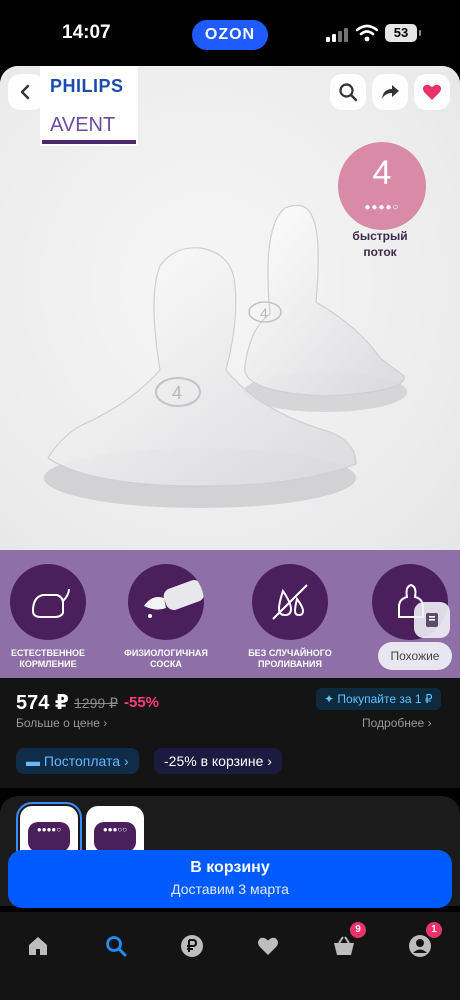  Describe the element at coordinates (166, 658) in the screenshot. I see `feature-caption: ФИЗИОЛОГИЧНАЯ СОСКА` at that location.